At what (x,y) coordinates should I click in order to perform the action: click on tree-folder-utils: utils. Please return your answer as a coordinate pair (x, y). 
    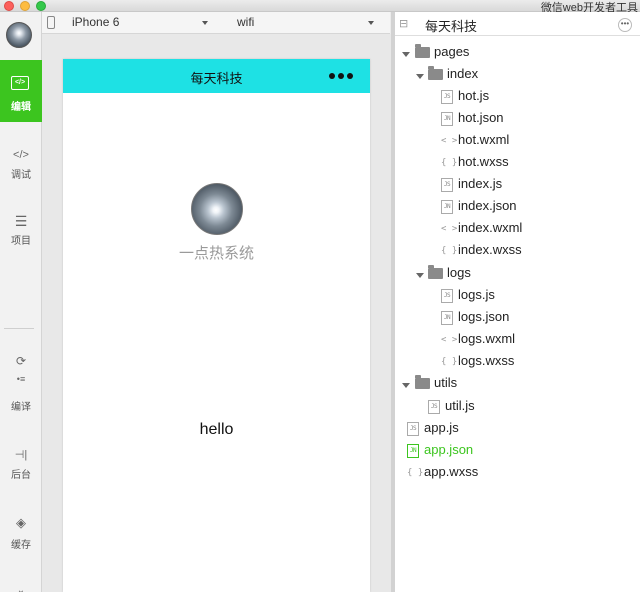
    Looking at the image, I should click on (517, 385).